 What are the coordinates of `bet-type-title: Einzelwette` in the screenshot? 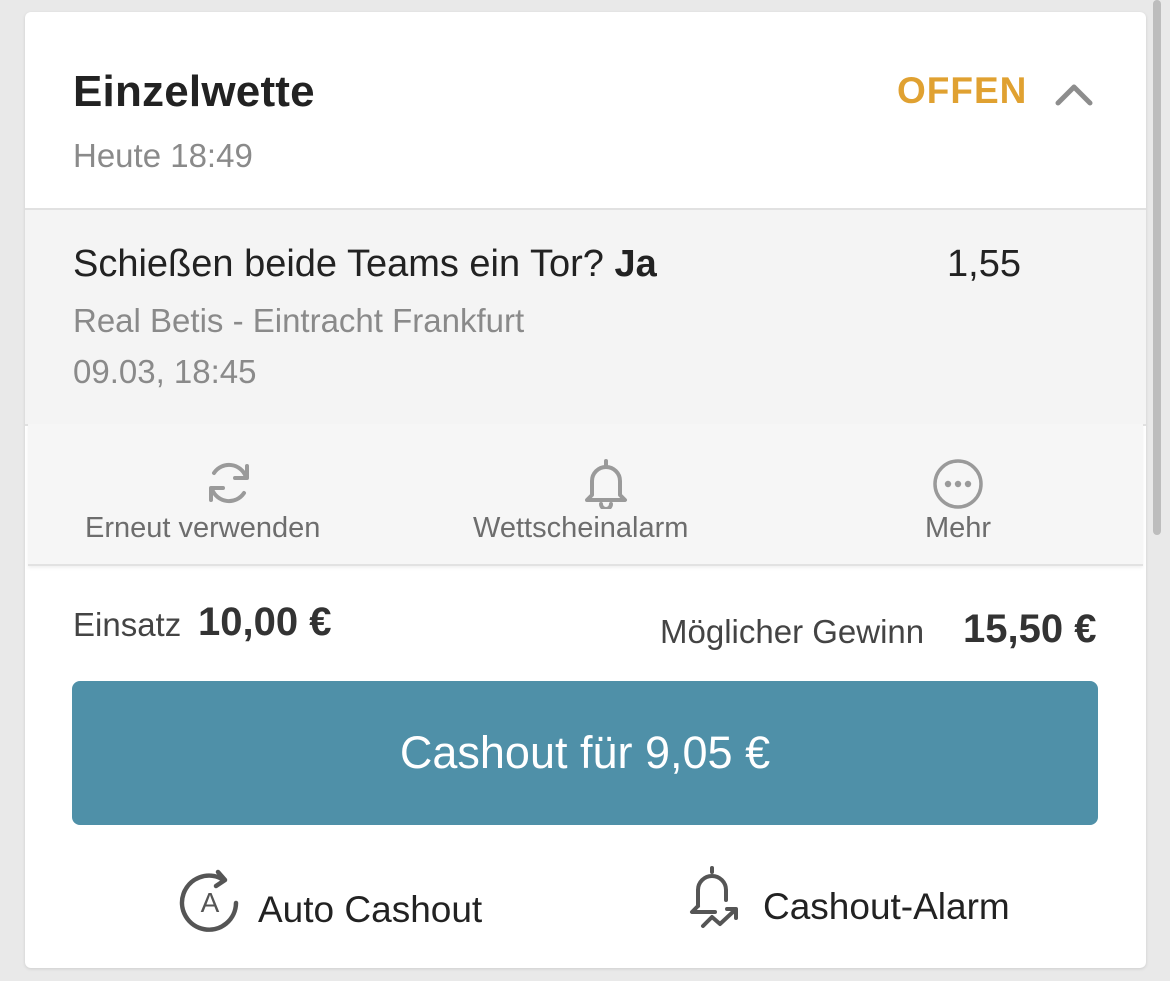 It's located at (194, 91).